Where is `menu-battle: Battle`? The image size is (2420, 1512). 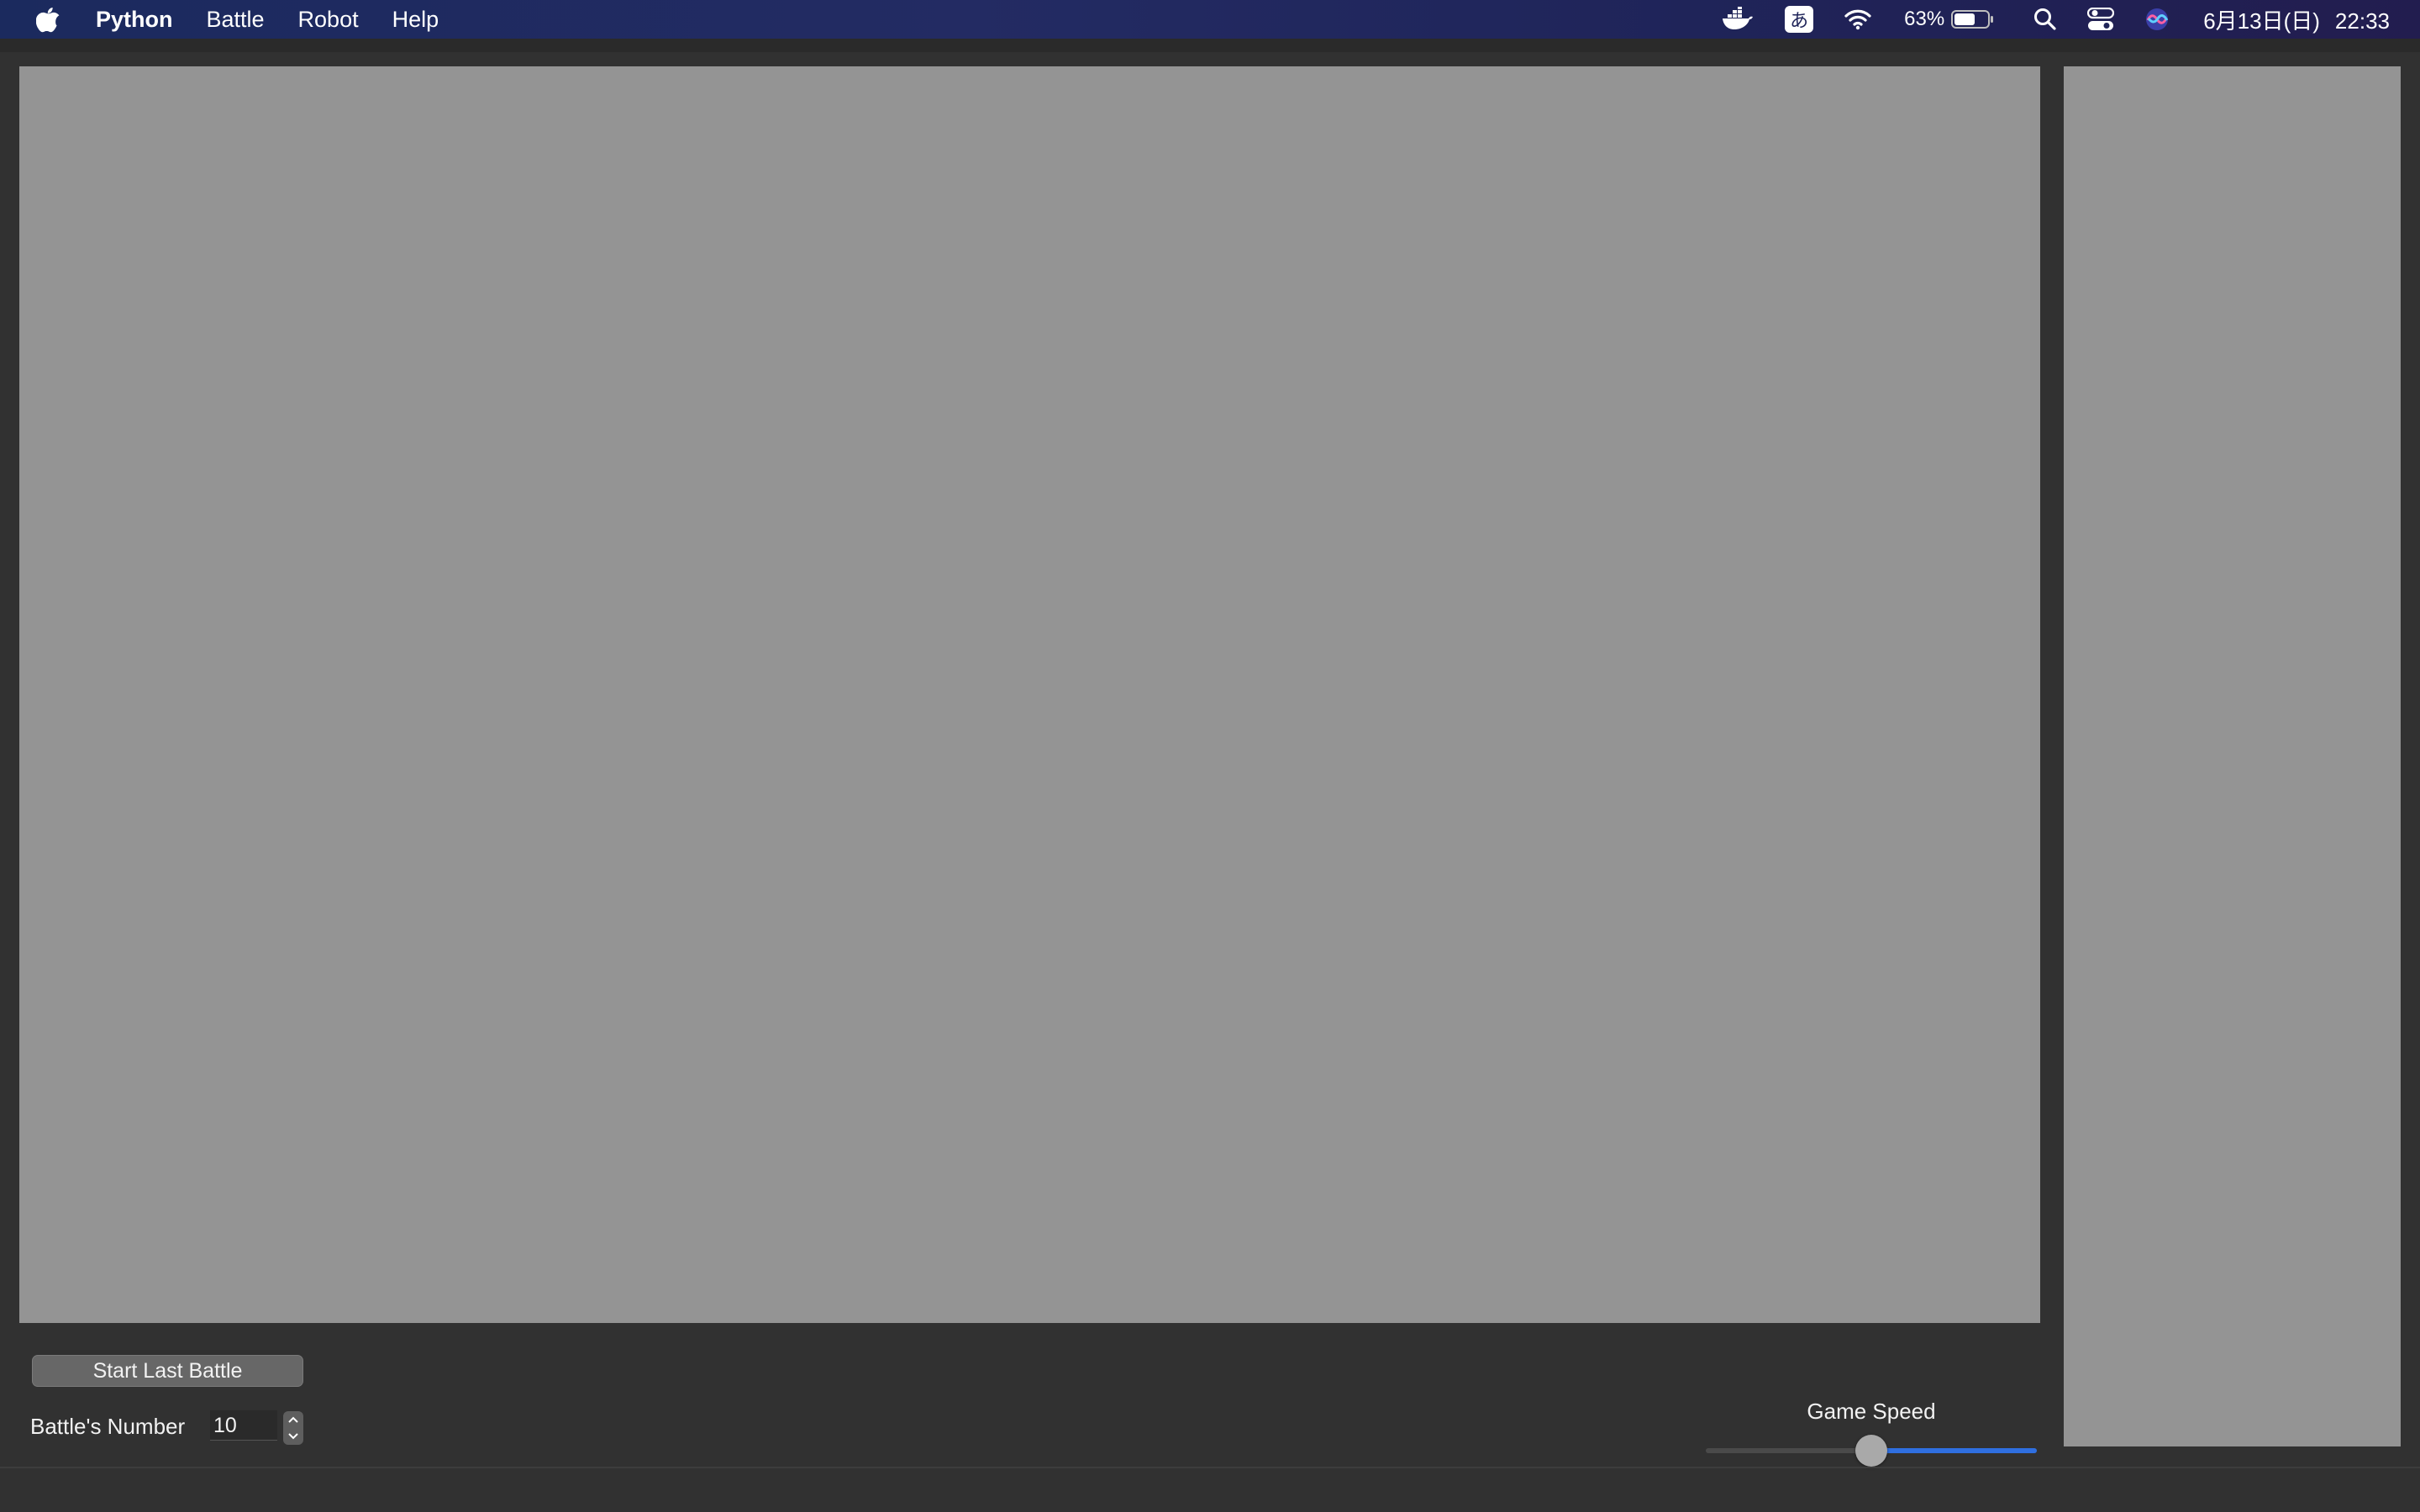 menu-battle: Battle is located at coordinates (236, 19).